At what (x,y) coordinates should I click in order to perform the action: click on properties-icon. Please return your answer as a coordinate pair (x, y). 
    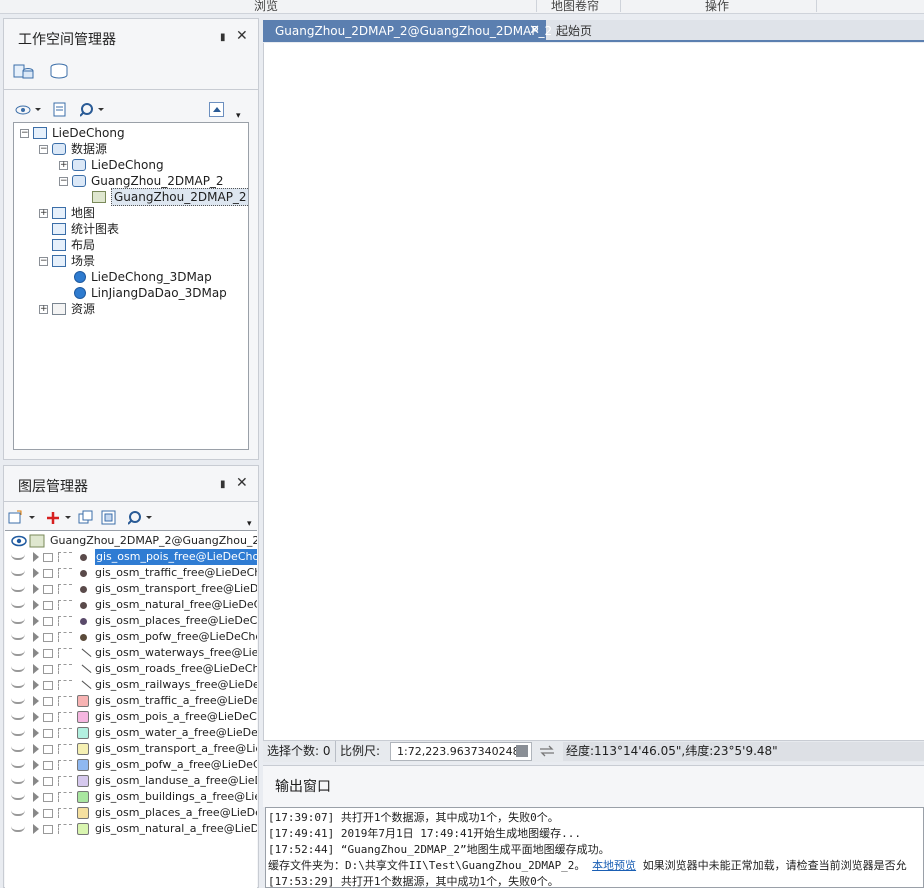
    Looking at the image, I should click on (60, 110).